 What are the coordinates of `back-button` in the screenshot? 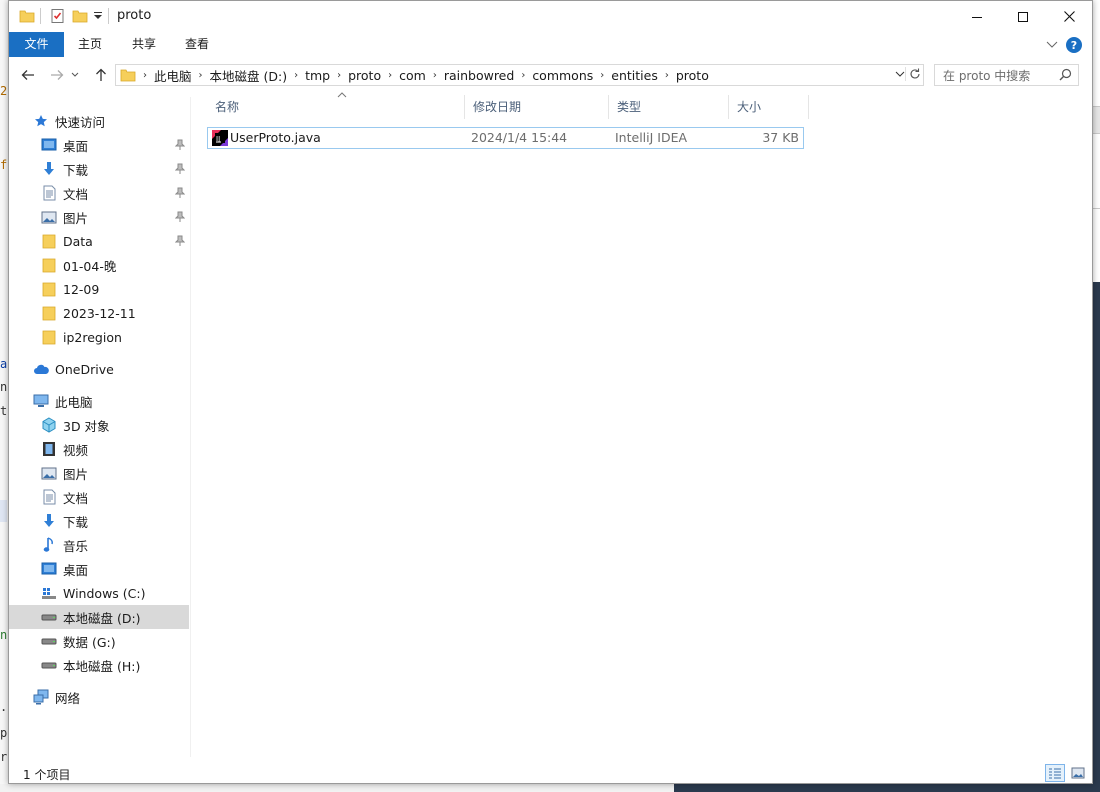 It's located at (28, 75).